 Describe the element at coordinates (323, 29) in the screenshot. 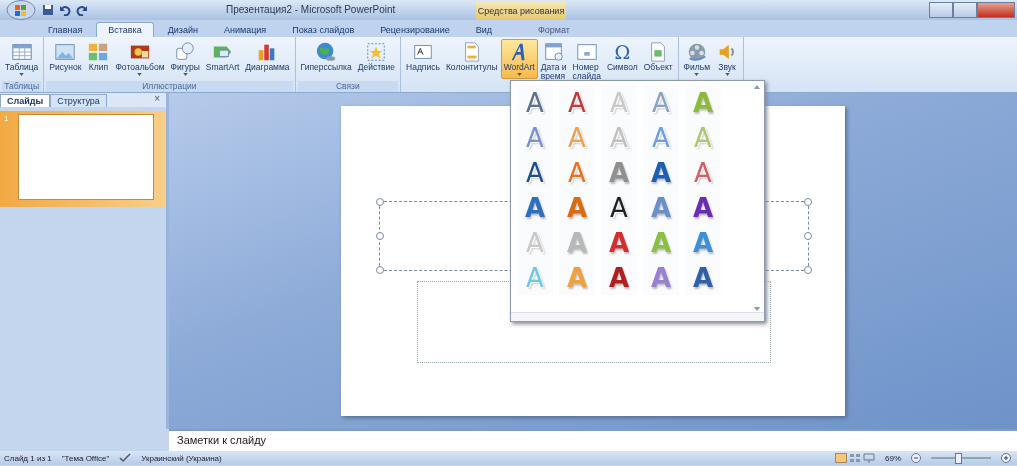

I see `ribbon-tab: Показ слайдов` at that location.